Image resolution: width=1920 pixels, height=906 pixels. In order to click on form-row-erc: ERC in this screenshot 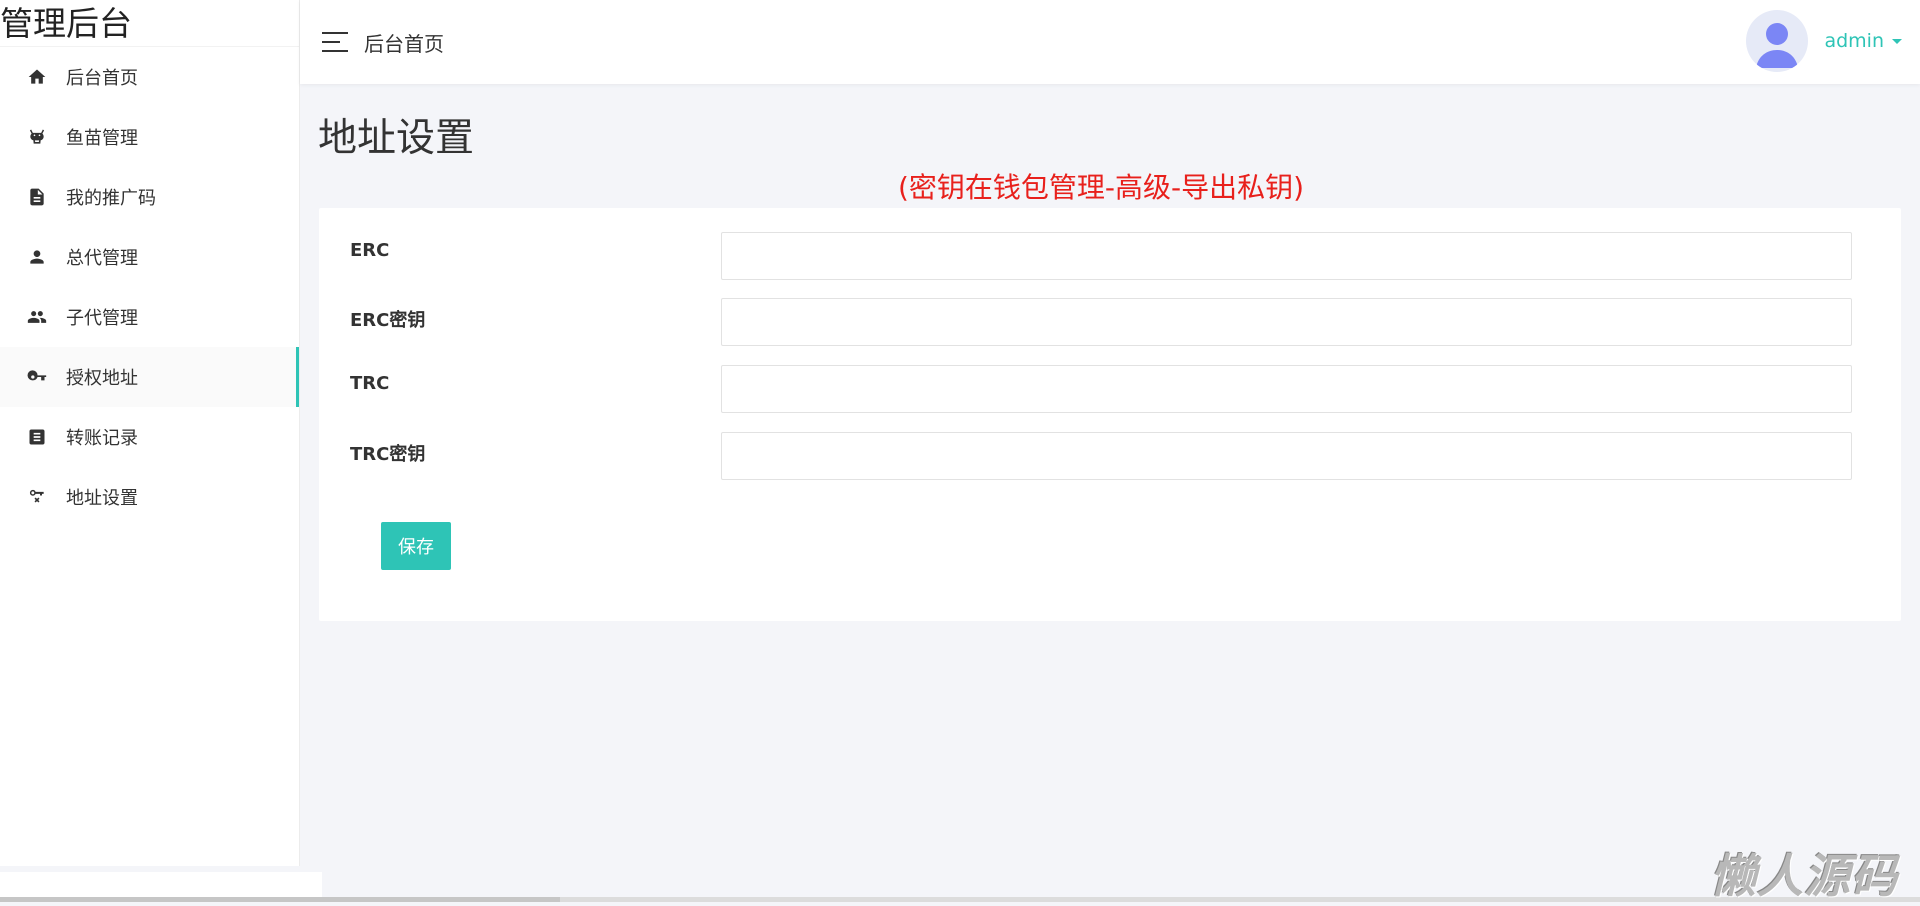, I will do `click(1110, 257)`.